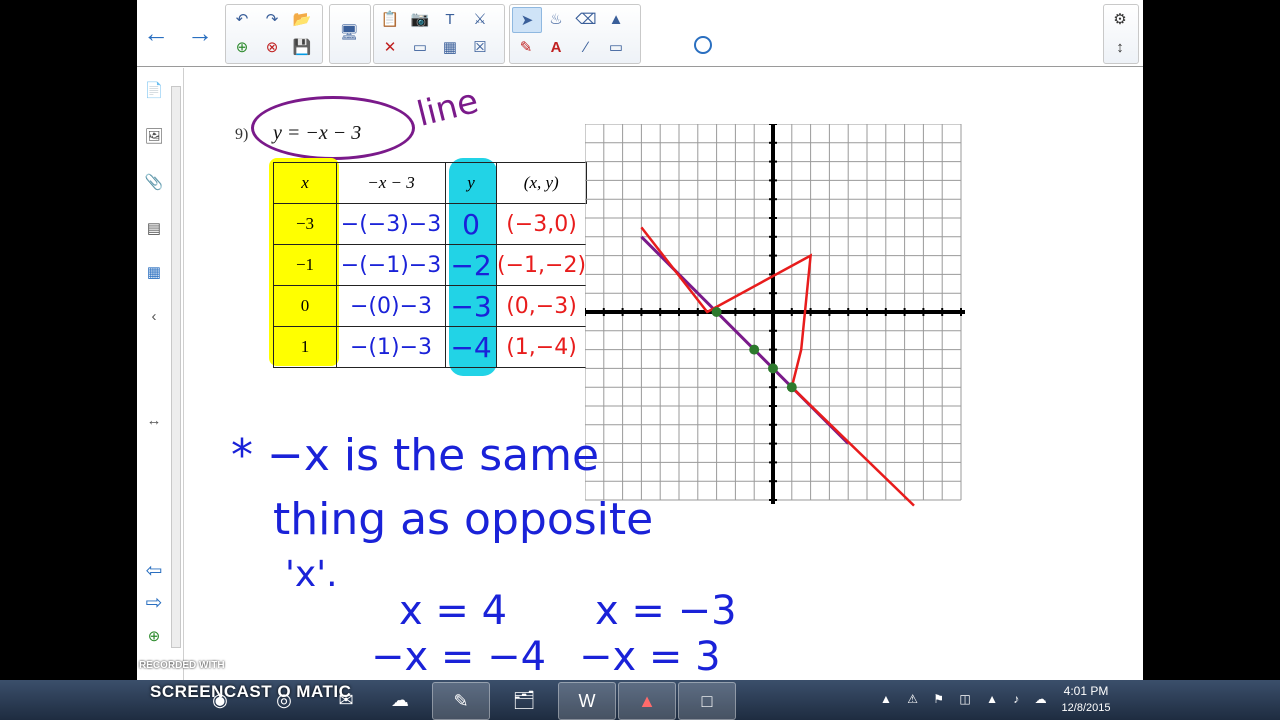 This screenshot has height=720, width=1280. What do you see at coordinates (556, 47) in the screenshot?
I see `text-color-icon: A` at bounding box center [556, 47].